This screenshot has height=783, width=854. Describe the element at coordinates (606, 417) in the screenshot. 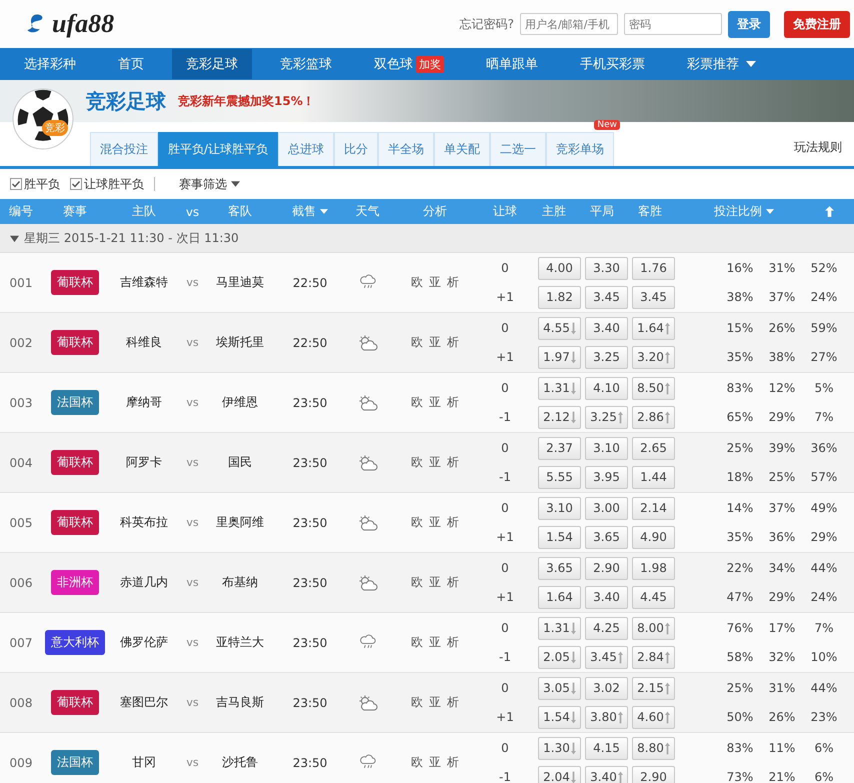

I see `odds-button: 3.25` at that location.